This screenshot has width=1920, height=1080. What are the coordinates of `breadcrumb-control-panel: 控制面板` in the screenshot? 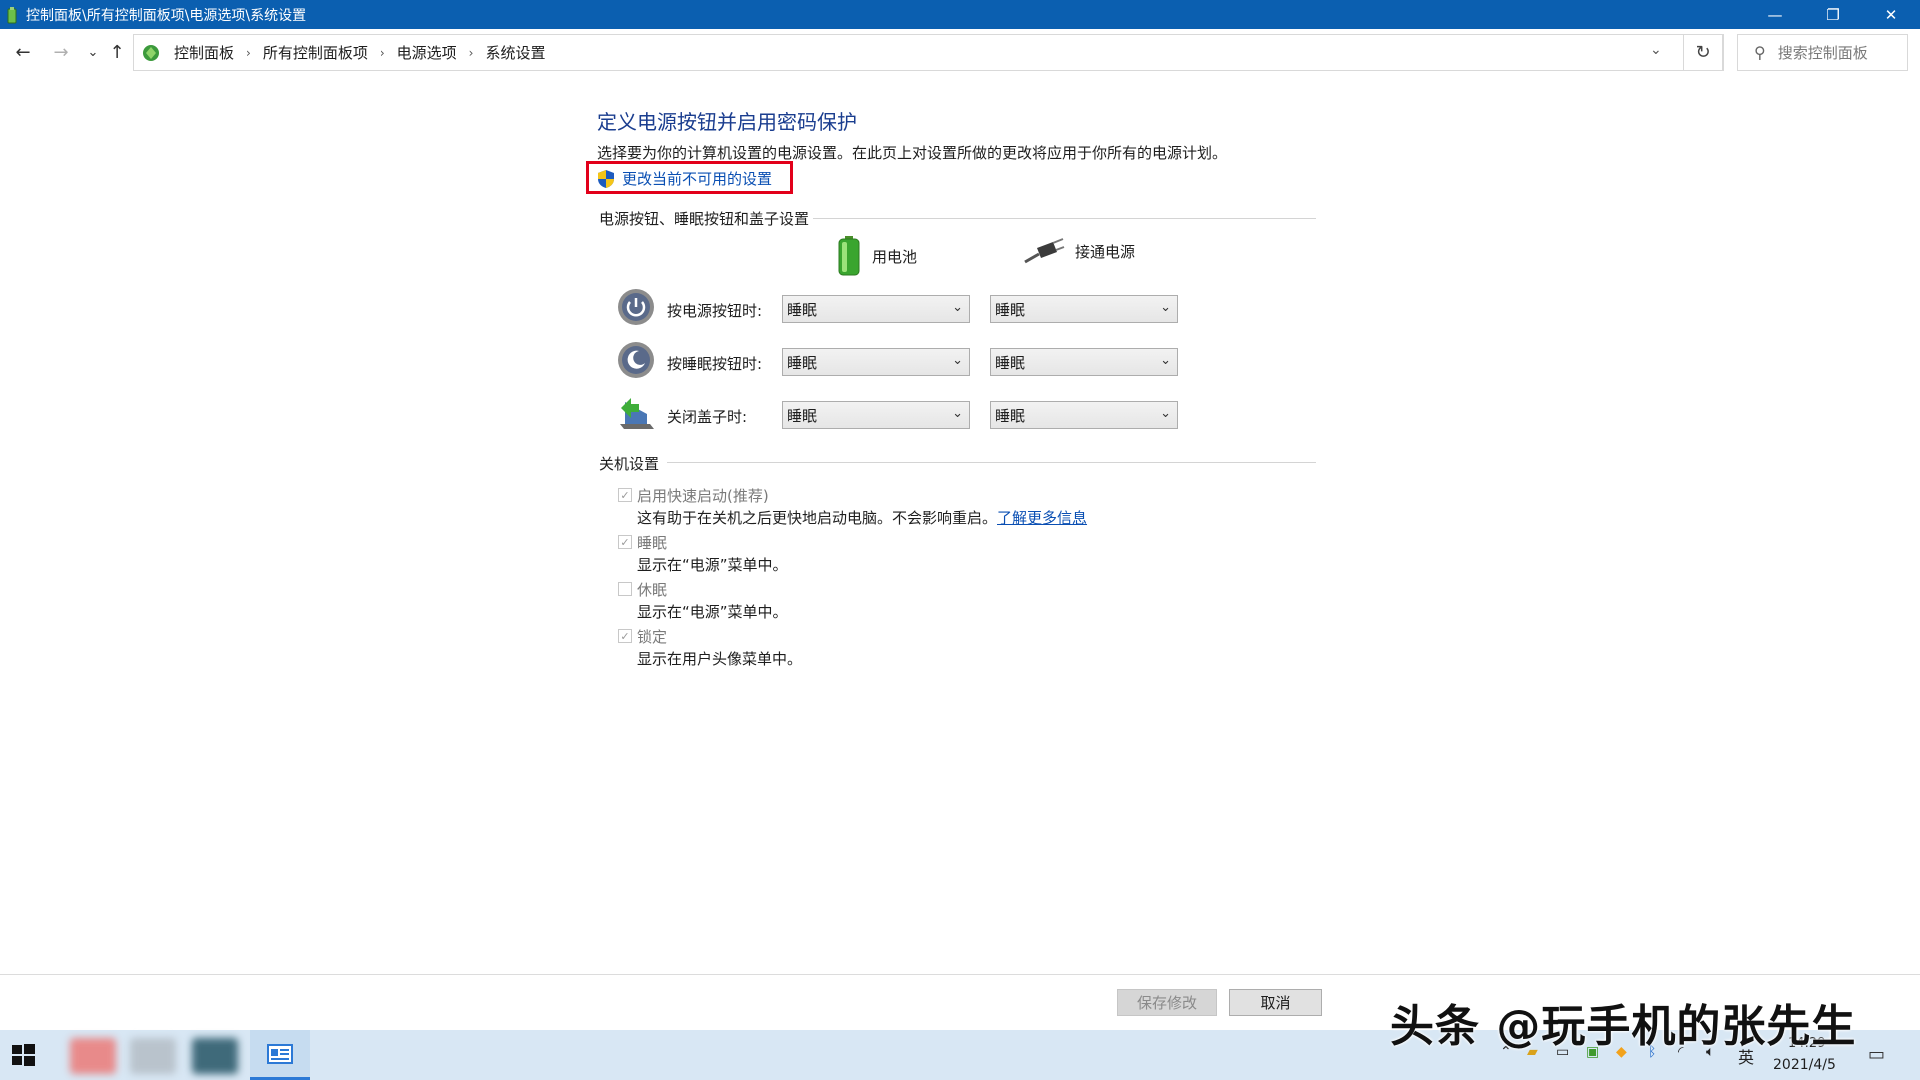 It's located at (204, 52).